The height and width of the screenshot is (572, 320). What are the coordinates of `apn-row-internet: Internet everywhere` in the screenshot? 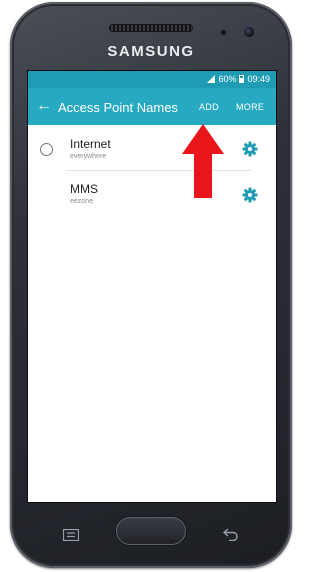 It's located at (152, 148).